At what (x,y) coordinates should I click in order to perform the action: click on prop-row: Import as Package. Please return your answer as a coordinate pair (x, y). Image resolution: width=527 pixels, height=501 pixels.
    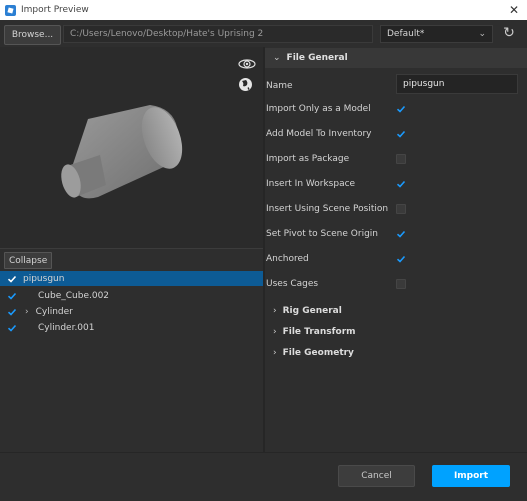
    Looking at the image, I should click on (396, 159).